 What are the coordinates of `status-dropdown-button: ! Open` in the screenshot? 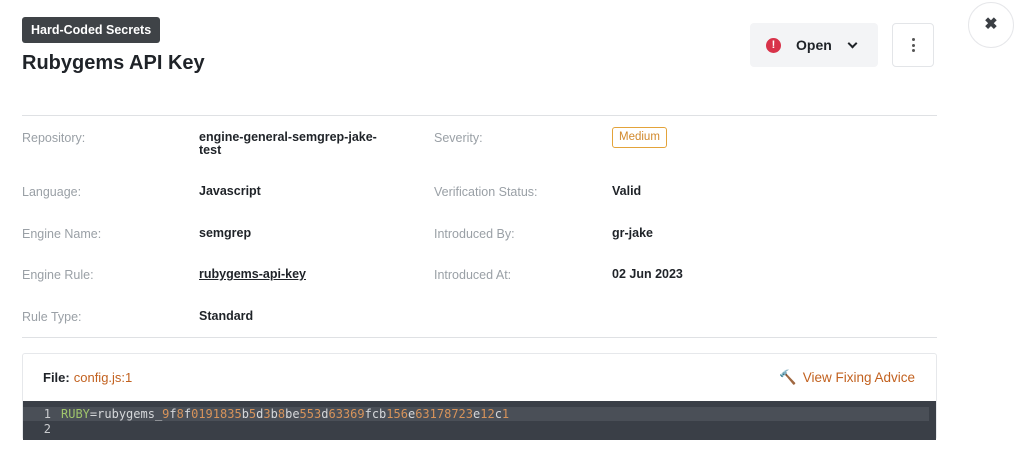 It's located at (814, 45).